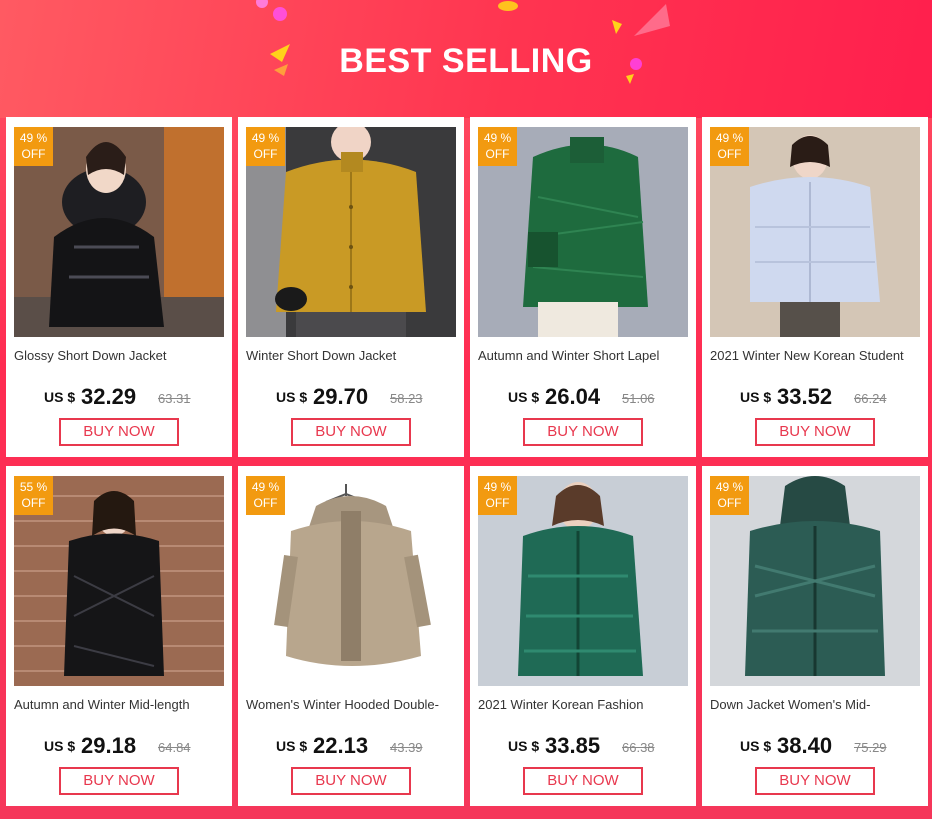 The height and width of the screenshot is (819, 932). Describe the element at coordinates (341, 396) in the screenshot. I see `sale-price: 29.70` at that location.